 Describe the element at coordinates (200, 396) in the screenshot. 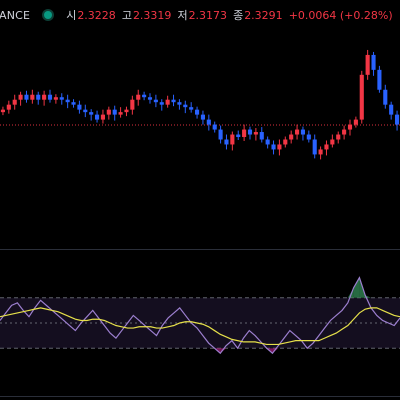

I see `time-axis-border` at that location.